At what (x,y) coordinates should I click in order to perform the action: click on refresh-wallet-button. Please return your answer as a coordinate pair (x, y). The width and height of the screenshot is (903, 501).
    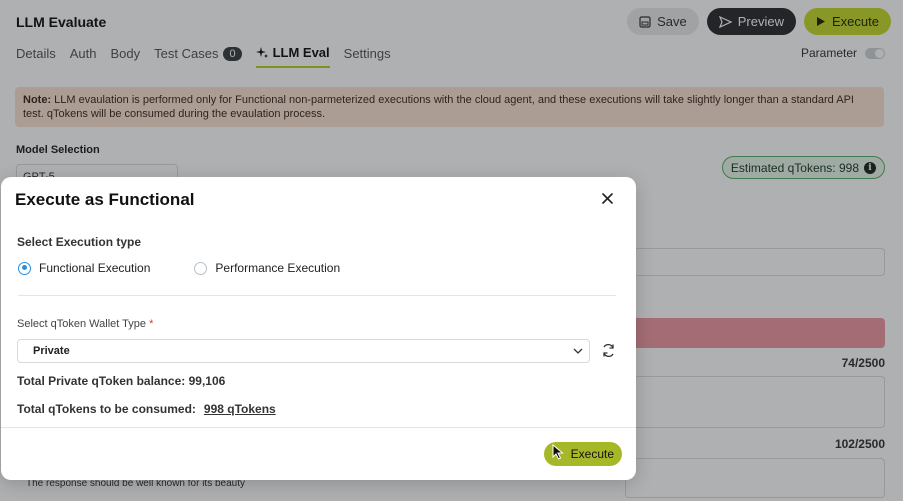
    Looking at the image, I should click on (608, 350).